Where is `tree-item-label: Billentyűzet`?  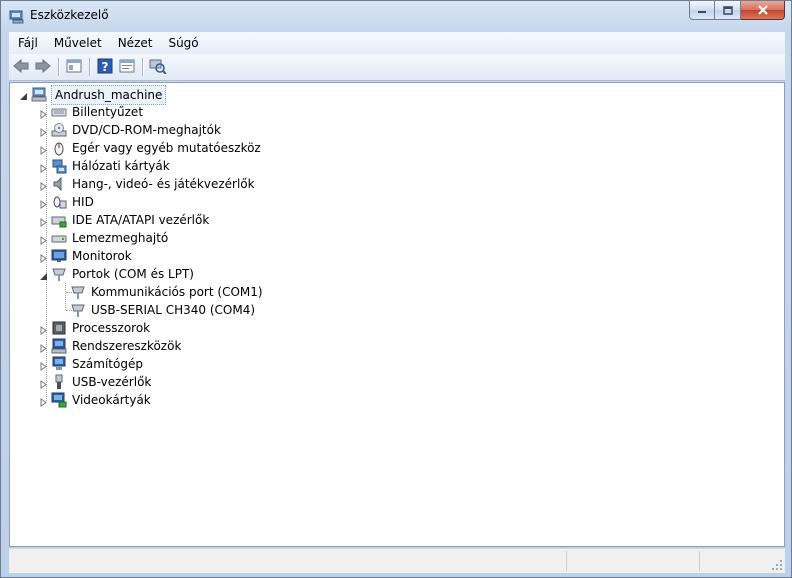
tree-item-label: Billentyűzet is located at coordinates (108, 112).